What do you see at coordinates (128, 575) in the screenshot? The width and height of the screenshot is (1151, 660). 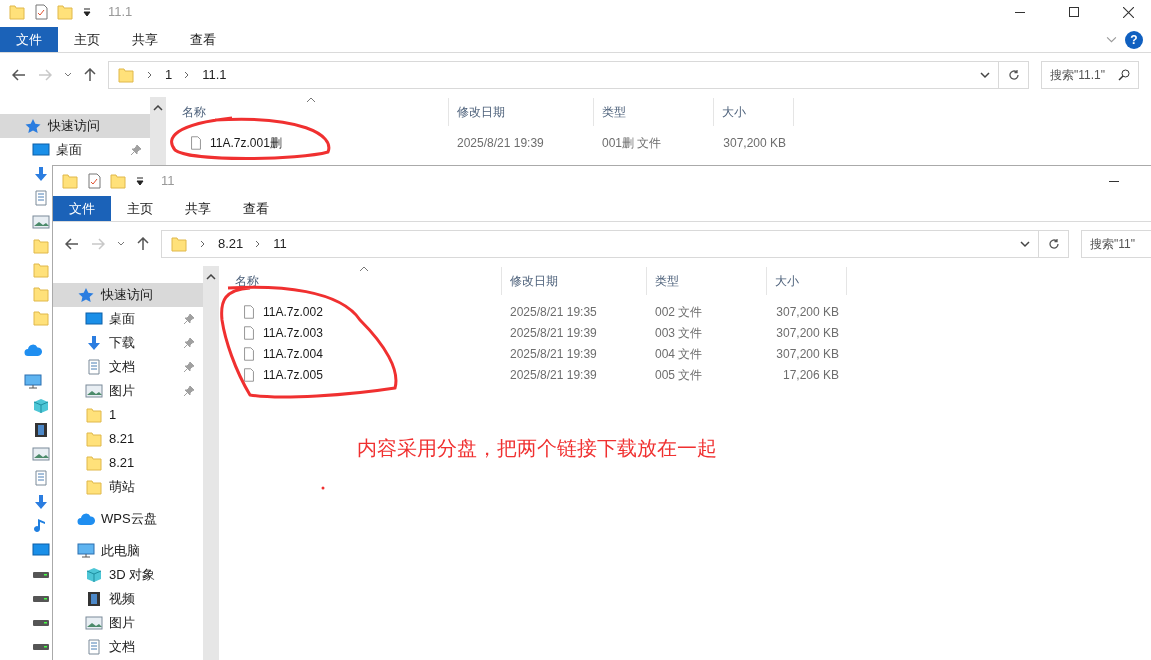 I see `sidebar-item: 3D 对象` at bounding box center [128, 575].